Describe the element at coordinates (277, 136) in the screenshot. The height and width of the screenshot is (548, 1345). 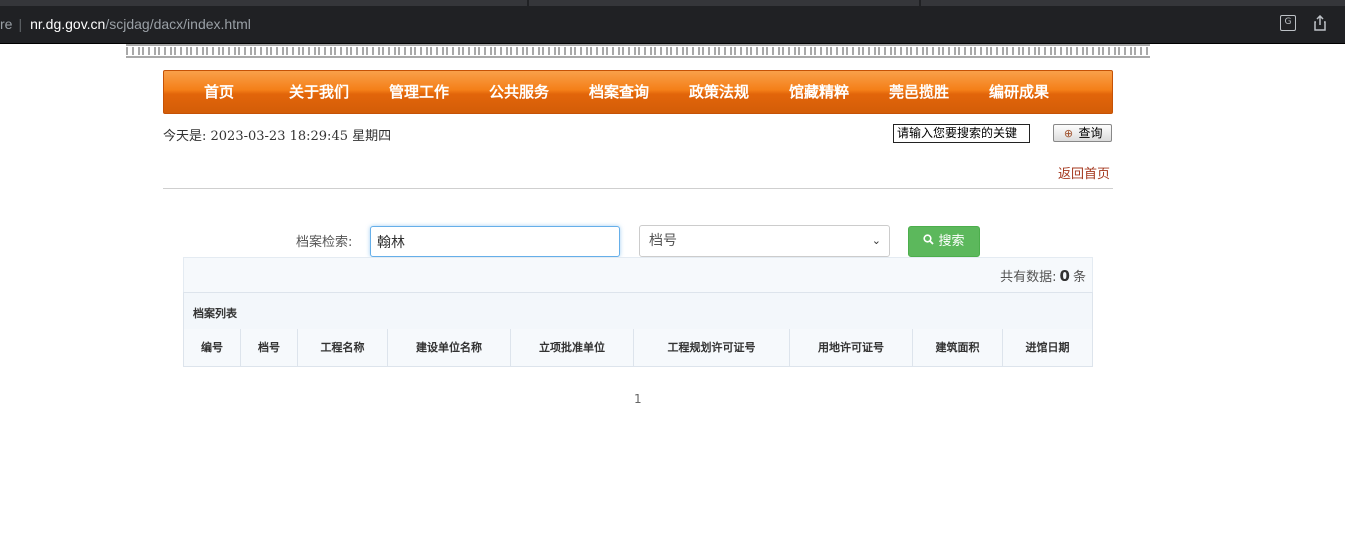
I see `current-date: 今天是: 2023-03-23 18:29:45 星期四` at that location.